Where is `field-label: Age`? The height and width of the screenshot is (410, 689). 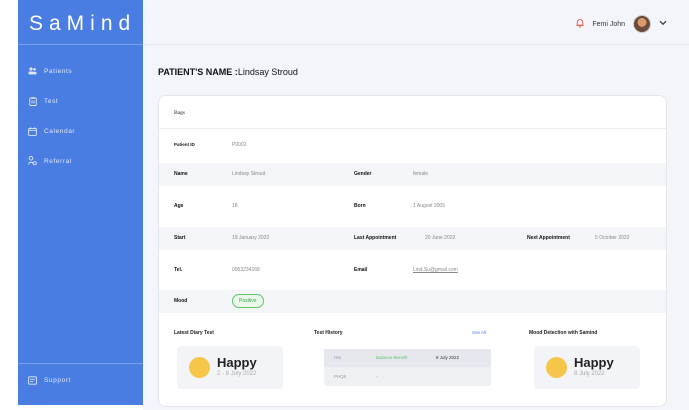 field-label: Age is located at coordinates (179, 206).